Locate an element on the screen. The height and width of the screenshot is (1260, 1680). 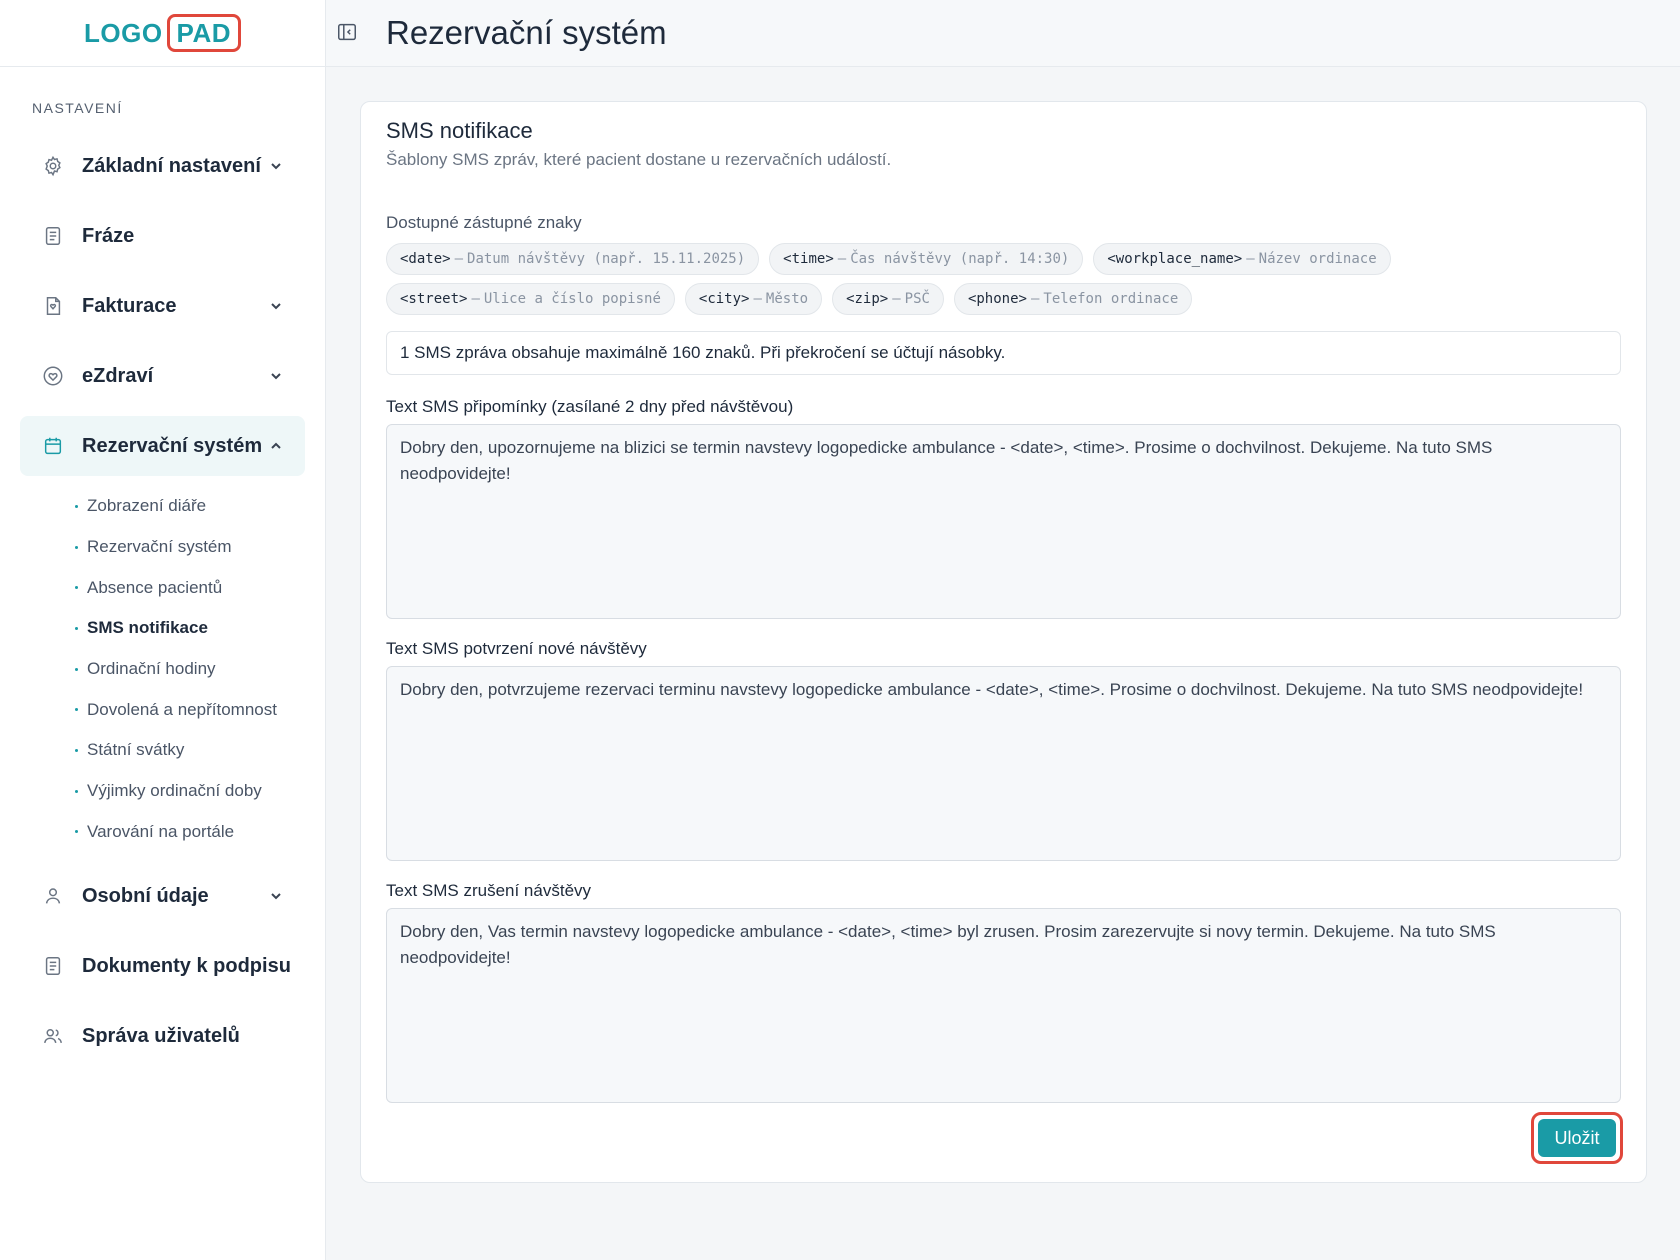
logo-text-part1: LOGO is located at coordinates (123, 32).